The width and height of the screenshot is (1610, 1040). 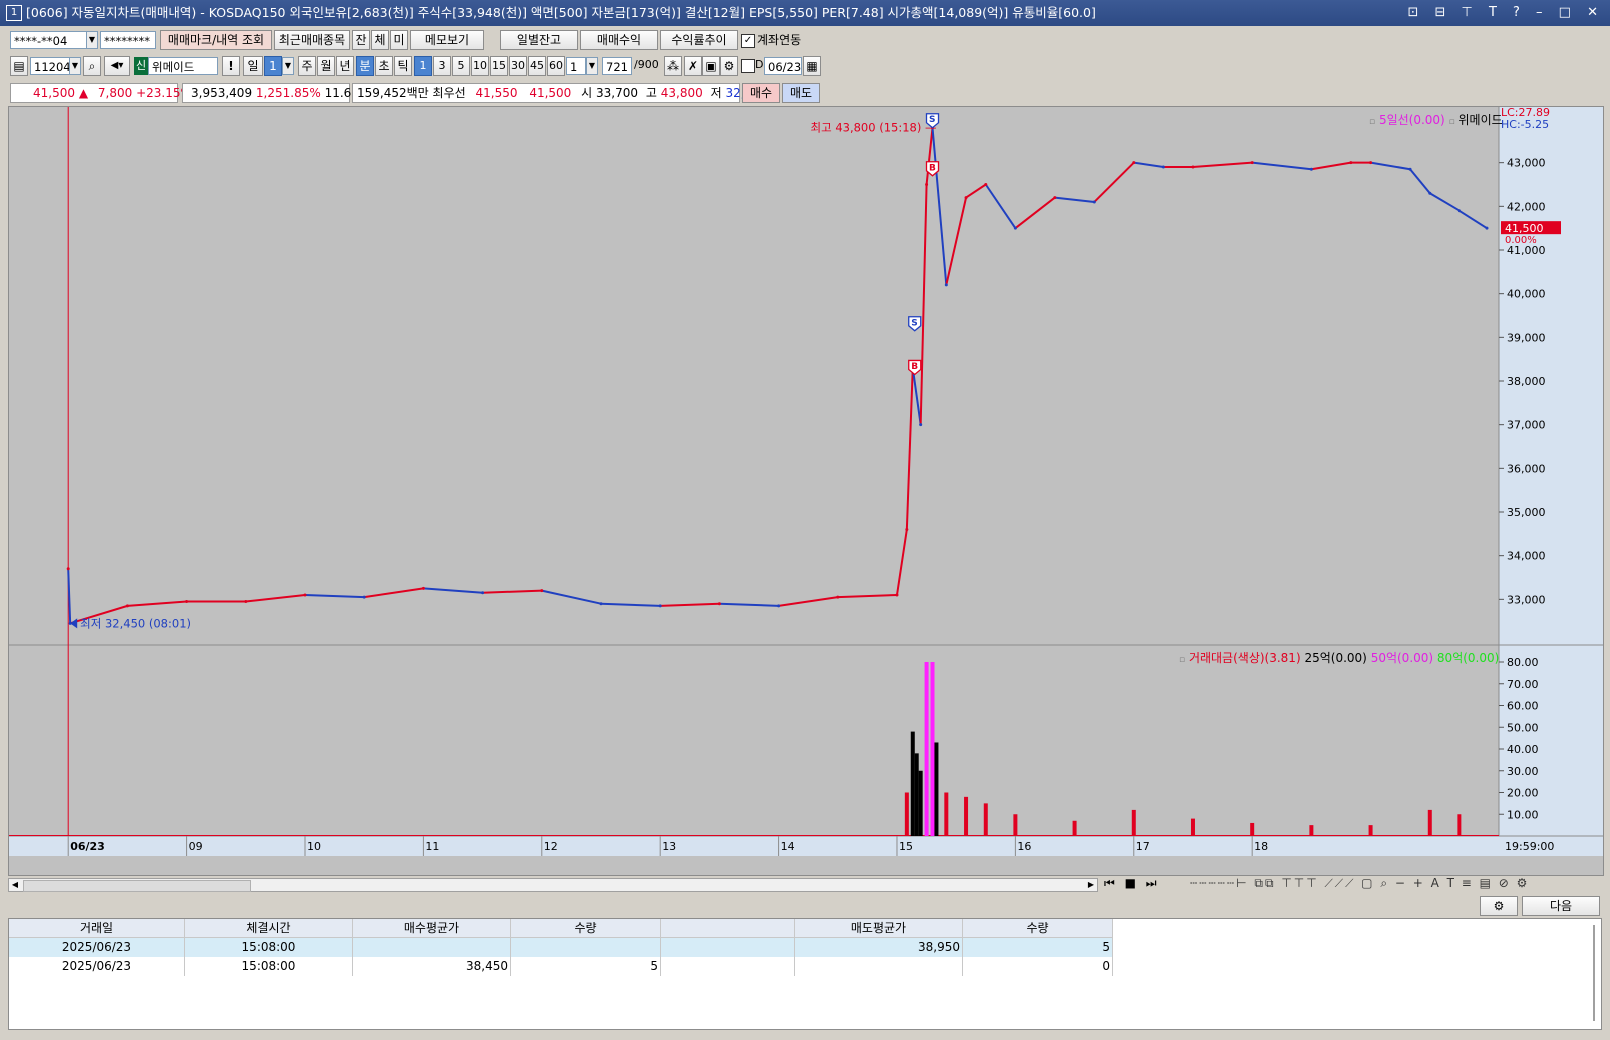 I want to click on scroll-left-icon: ◀, so click(x=15, y=885).